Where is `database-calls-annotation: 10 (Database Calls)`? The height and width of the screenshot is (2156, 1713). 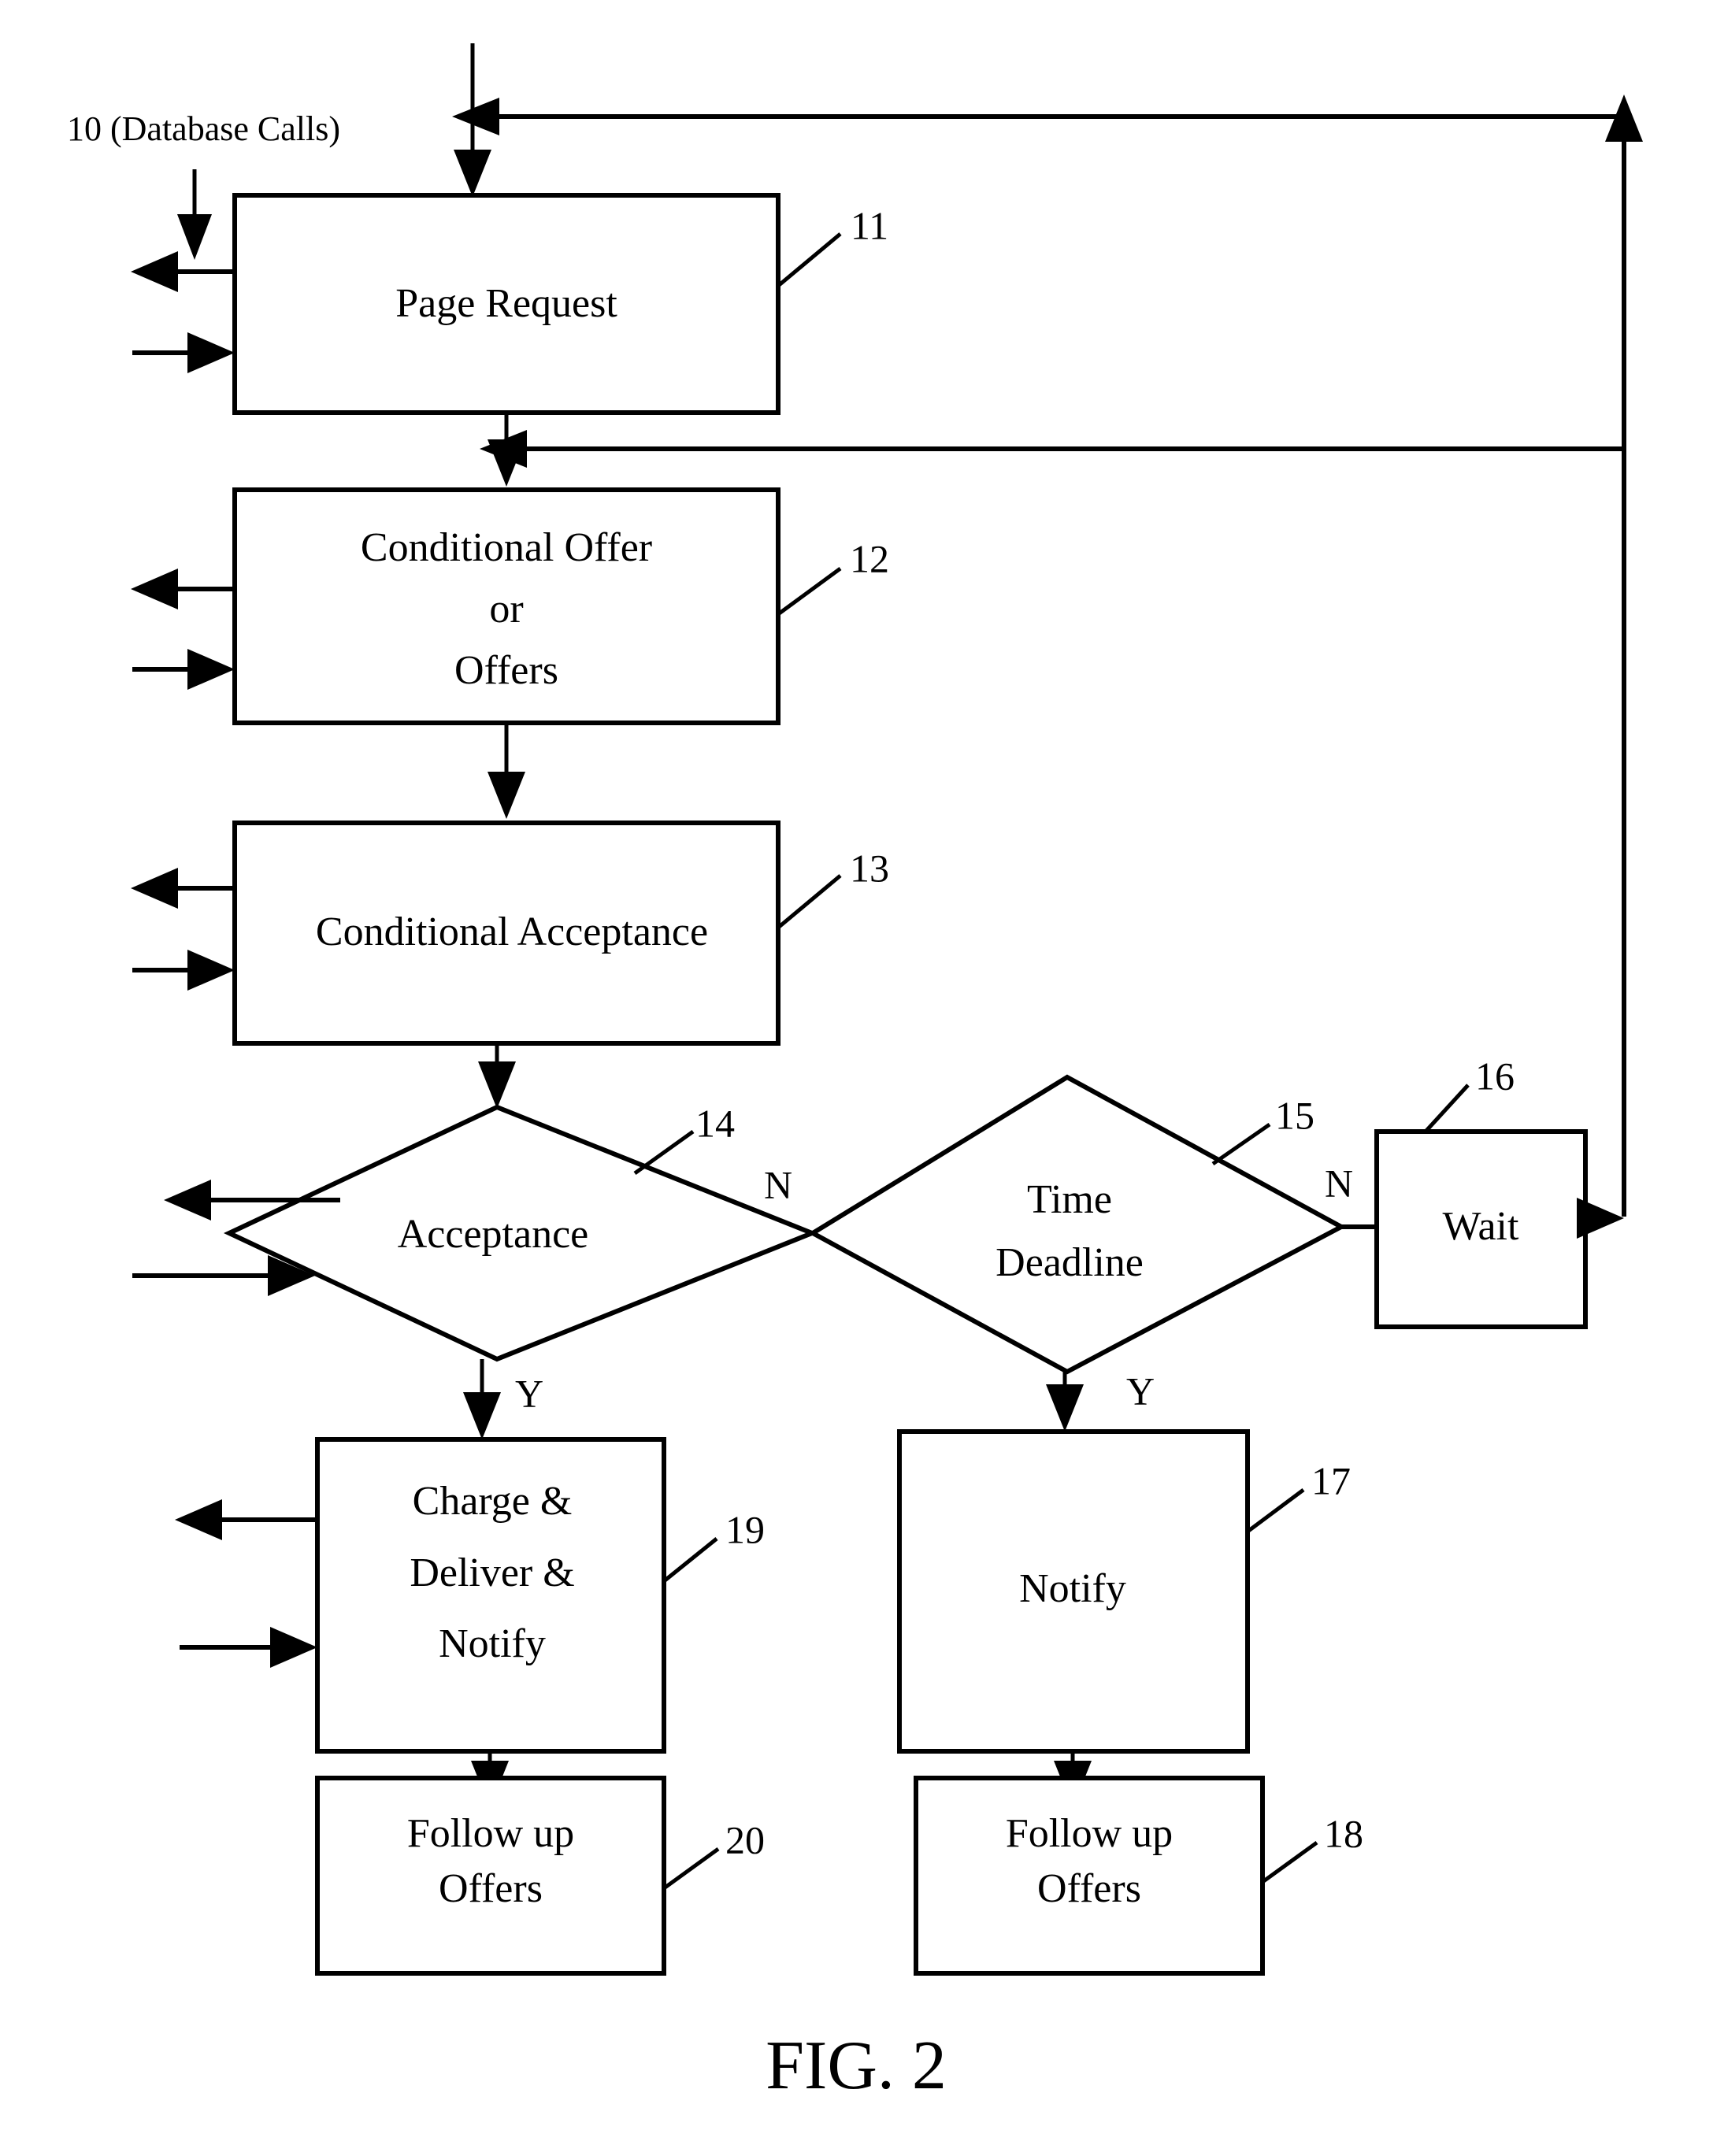 database-calls-annotation: 10 (Database Calls) is located at coordinates (203, 128).